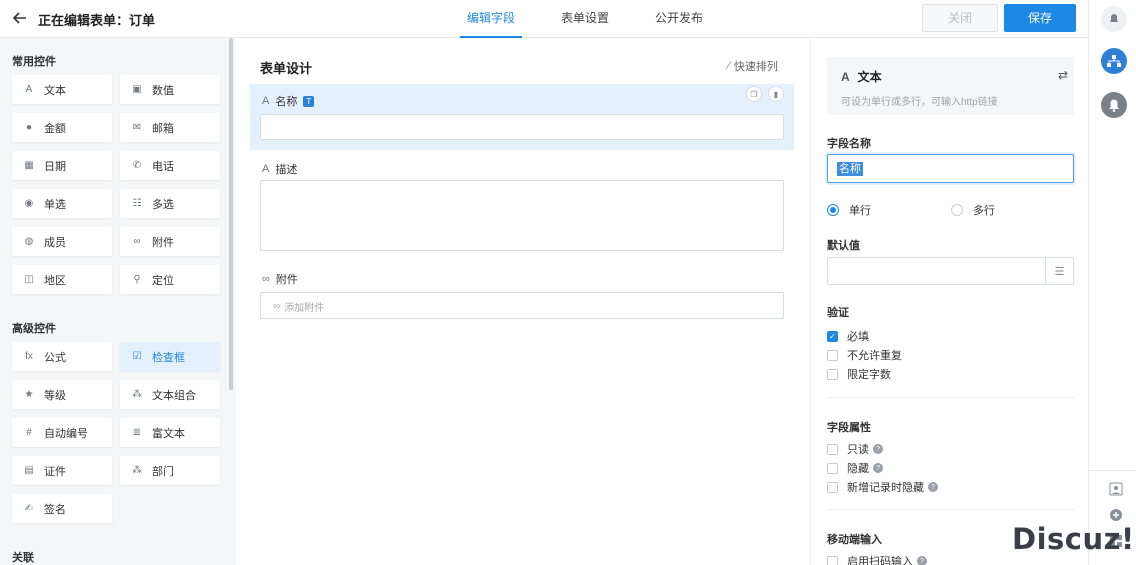 Image resolution: width=1136 pixels, height=565 pixels. I want to click on radio-label: 多行, so click(984, 211).